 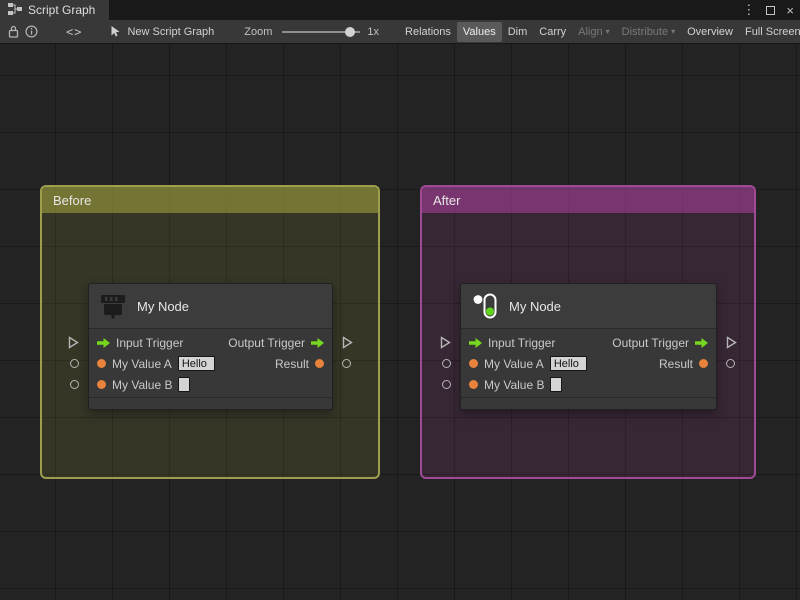 What do you see at coordinates (321, 32) in the screenshot?
I see `zoom-slider` at bounding box center [321, 32].